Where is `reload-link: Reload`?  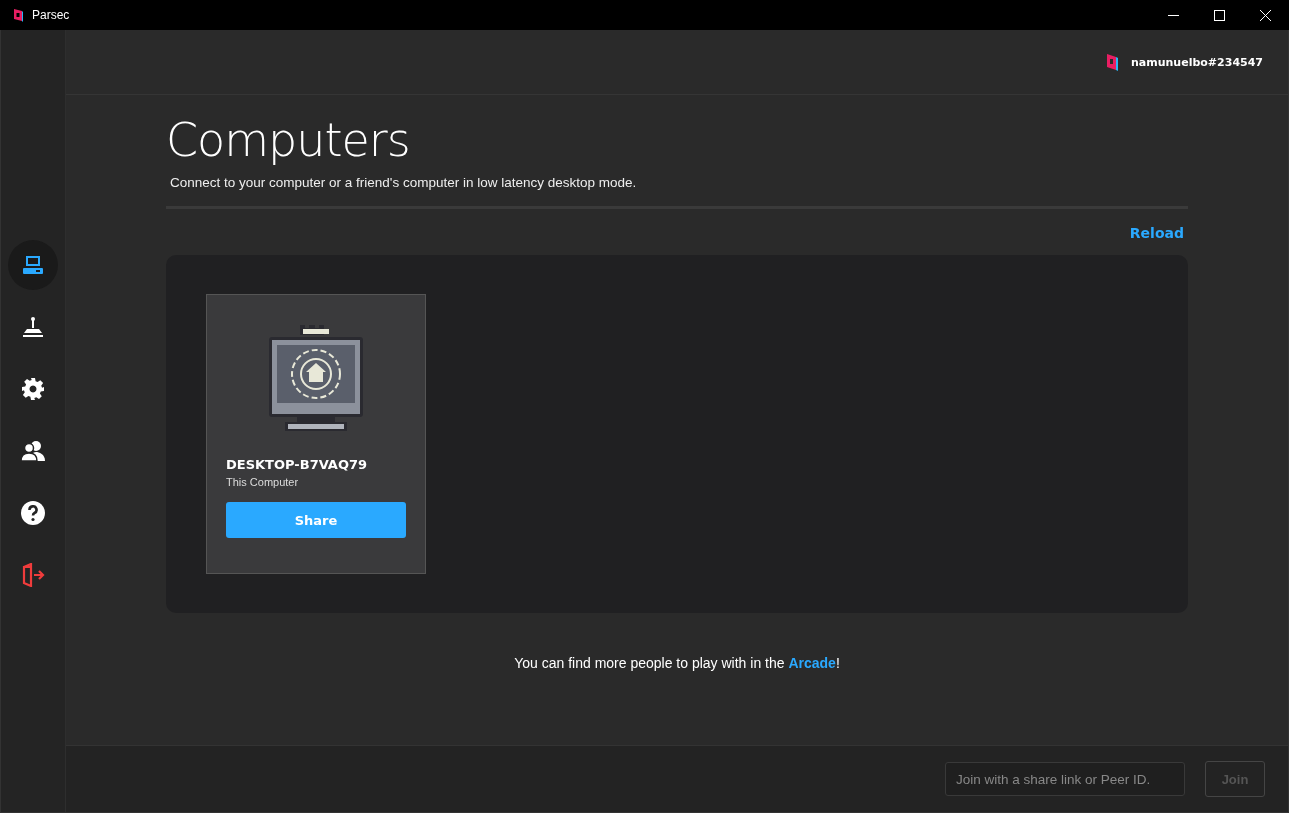 reload-link: Reload is located at coordinates (1156, 233).